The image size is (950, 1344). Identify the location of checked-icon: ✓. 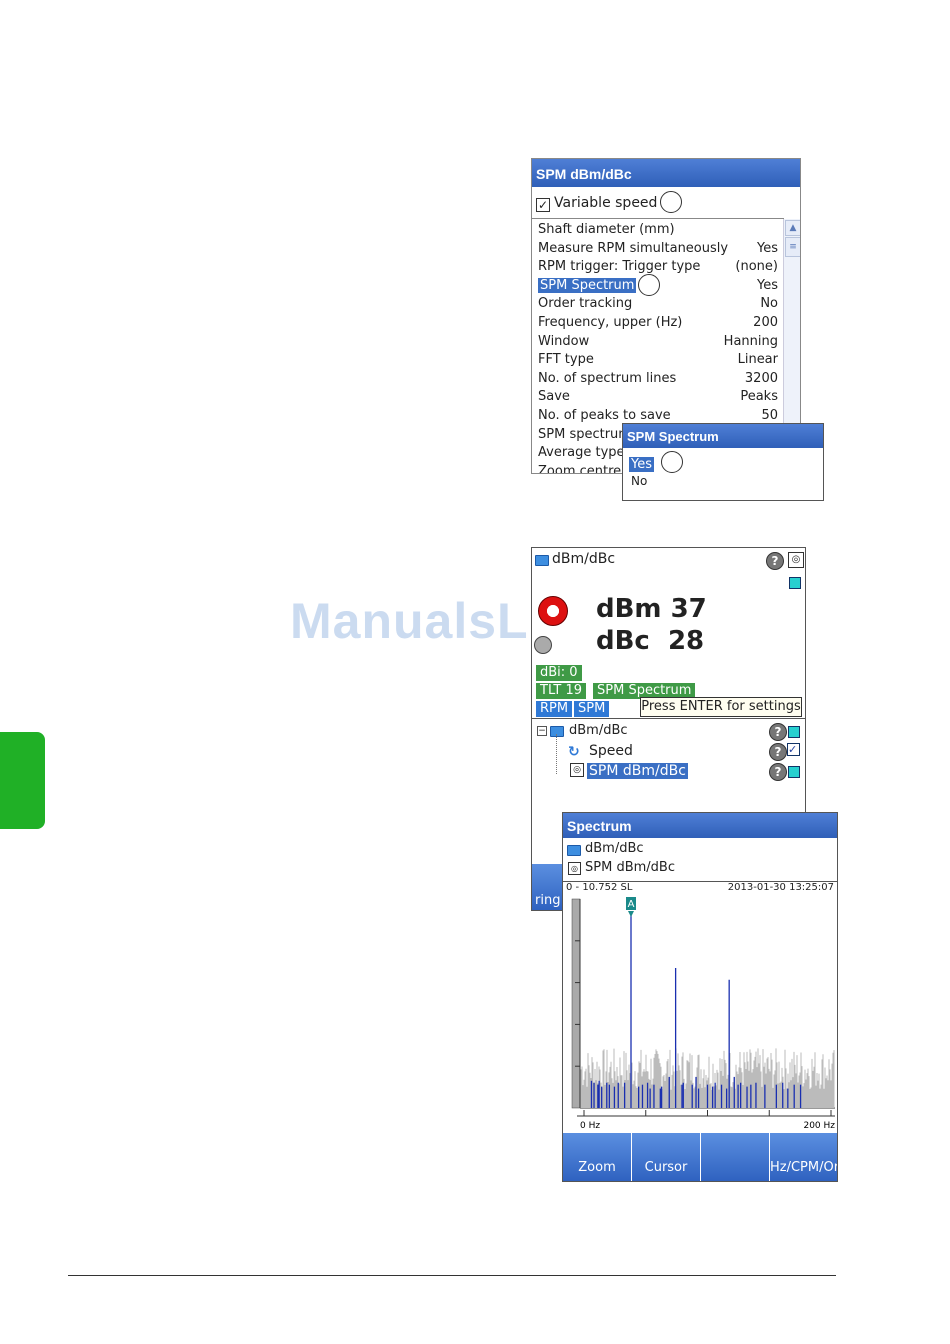
(793, 749).